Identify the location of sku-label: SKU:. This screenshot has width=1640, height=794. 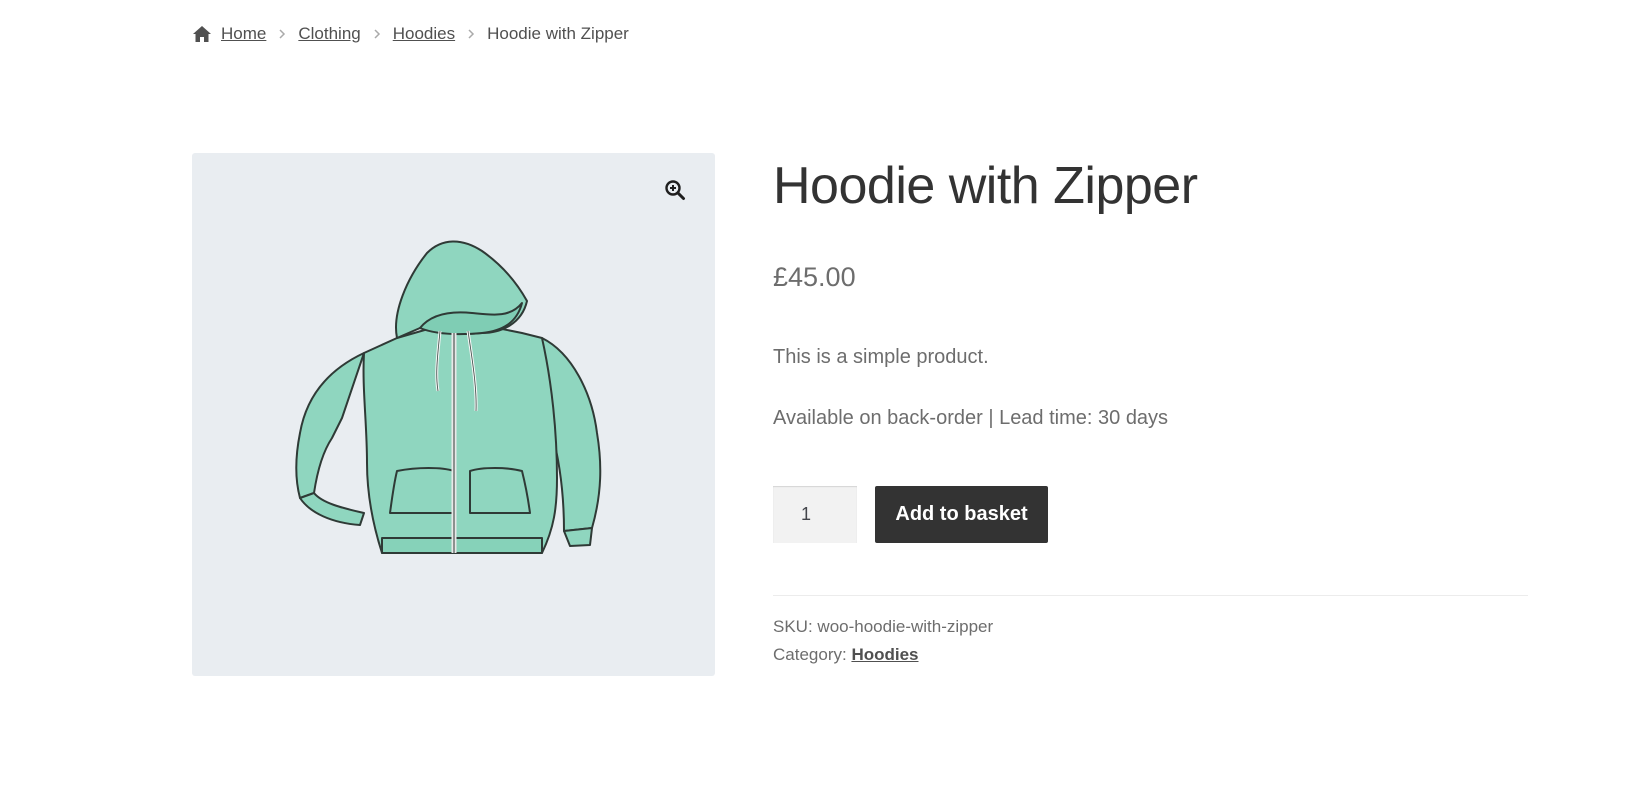
(793, 626).